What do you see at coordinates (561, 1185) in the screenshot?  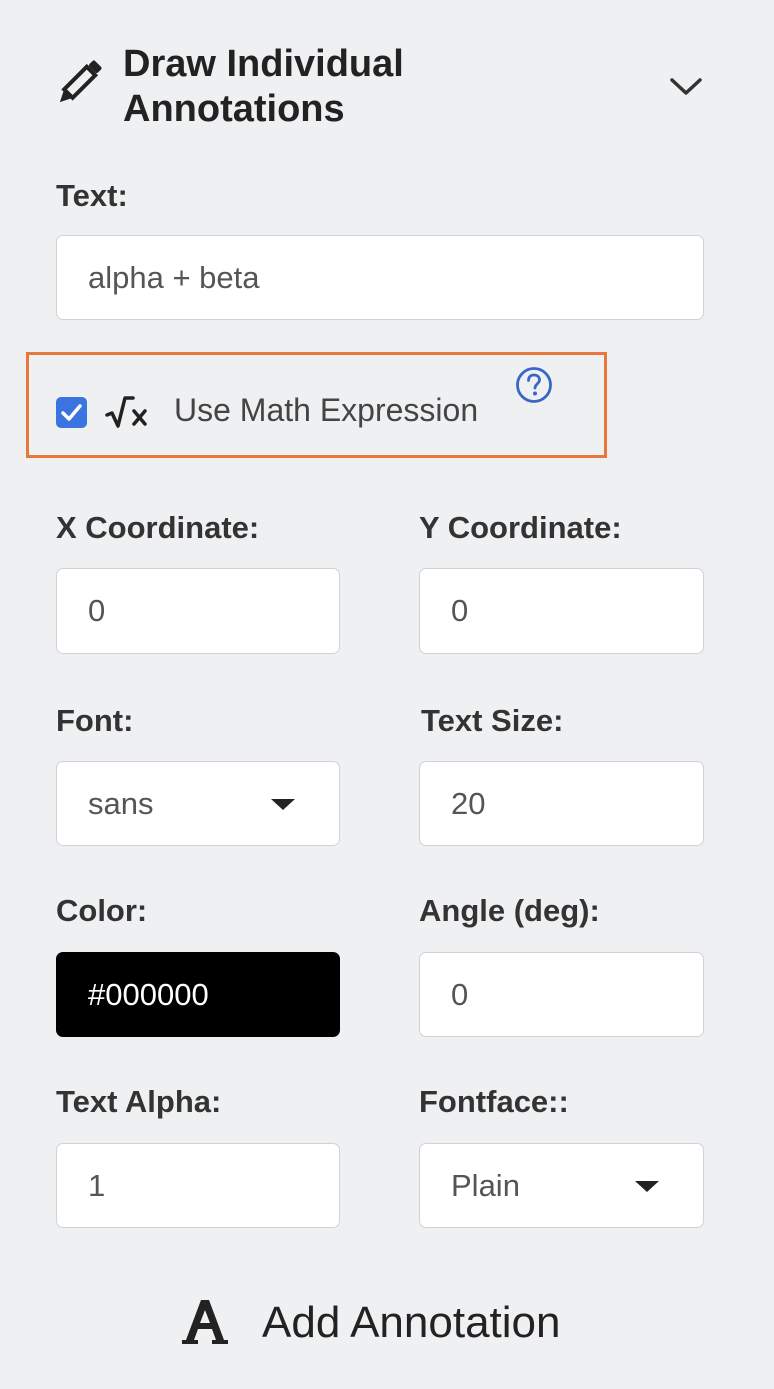 I see `fontface-select: Plain` at bounding box center [561, 1185].